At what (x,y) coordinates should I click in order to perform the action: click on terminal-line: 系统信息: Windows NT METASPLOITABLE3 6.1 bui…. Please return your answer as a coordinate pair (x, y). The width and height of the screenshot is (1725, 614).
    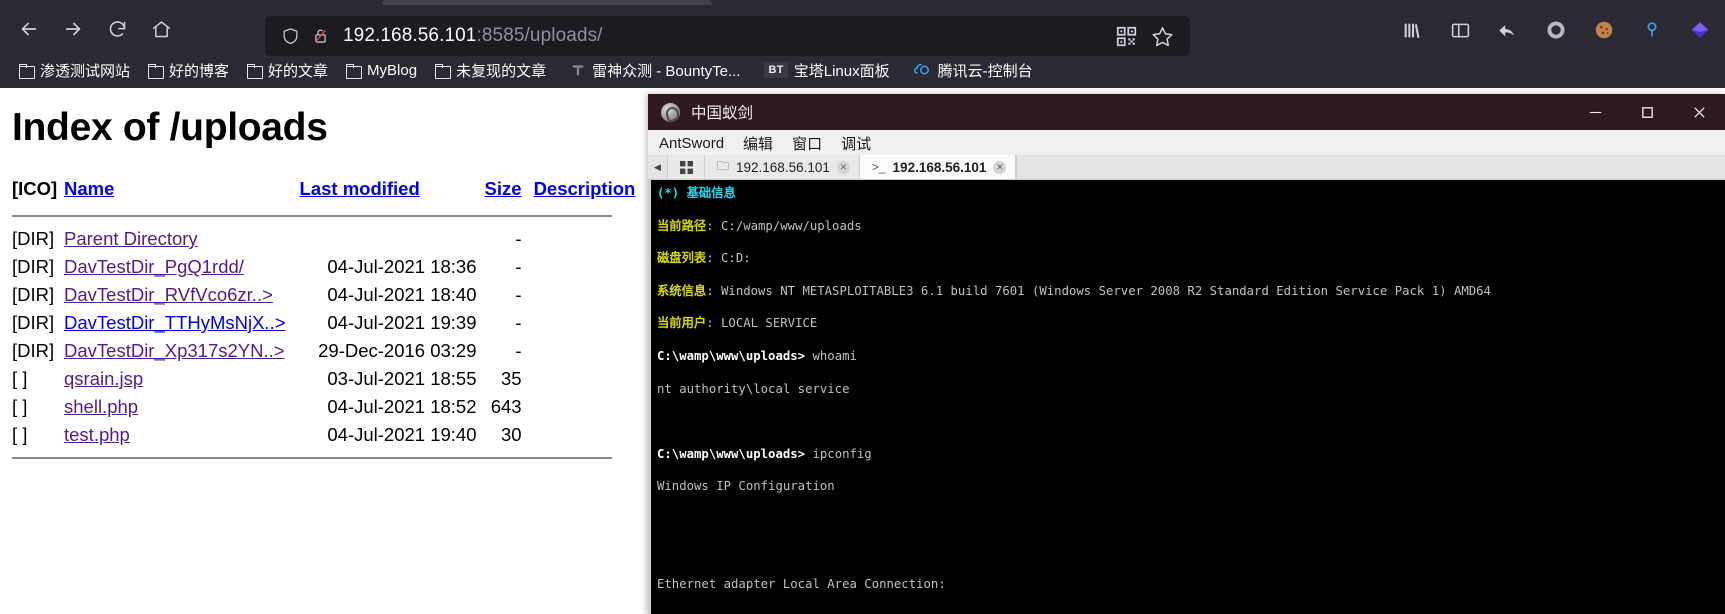
    Looking at the image, I should click on (1191, 291).